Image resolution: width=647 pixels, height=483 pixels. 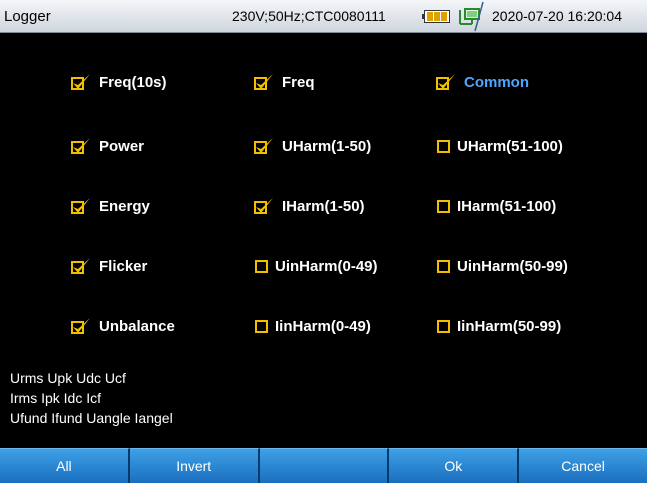 I want to click on checkbox-item: Common, so click(x=482, y=82).